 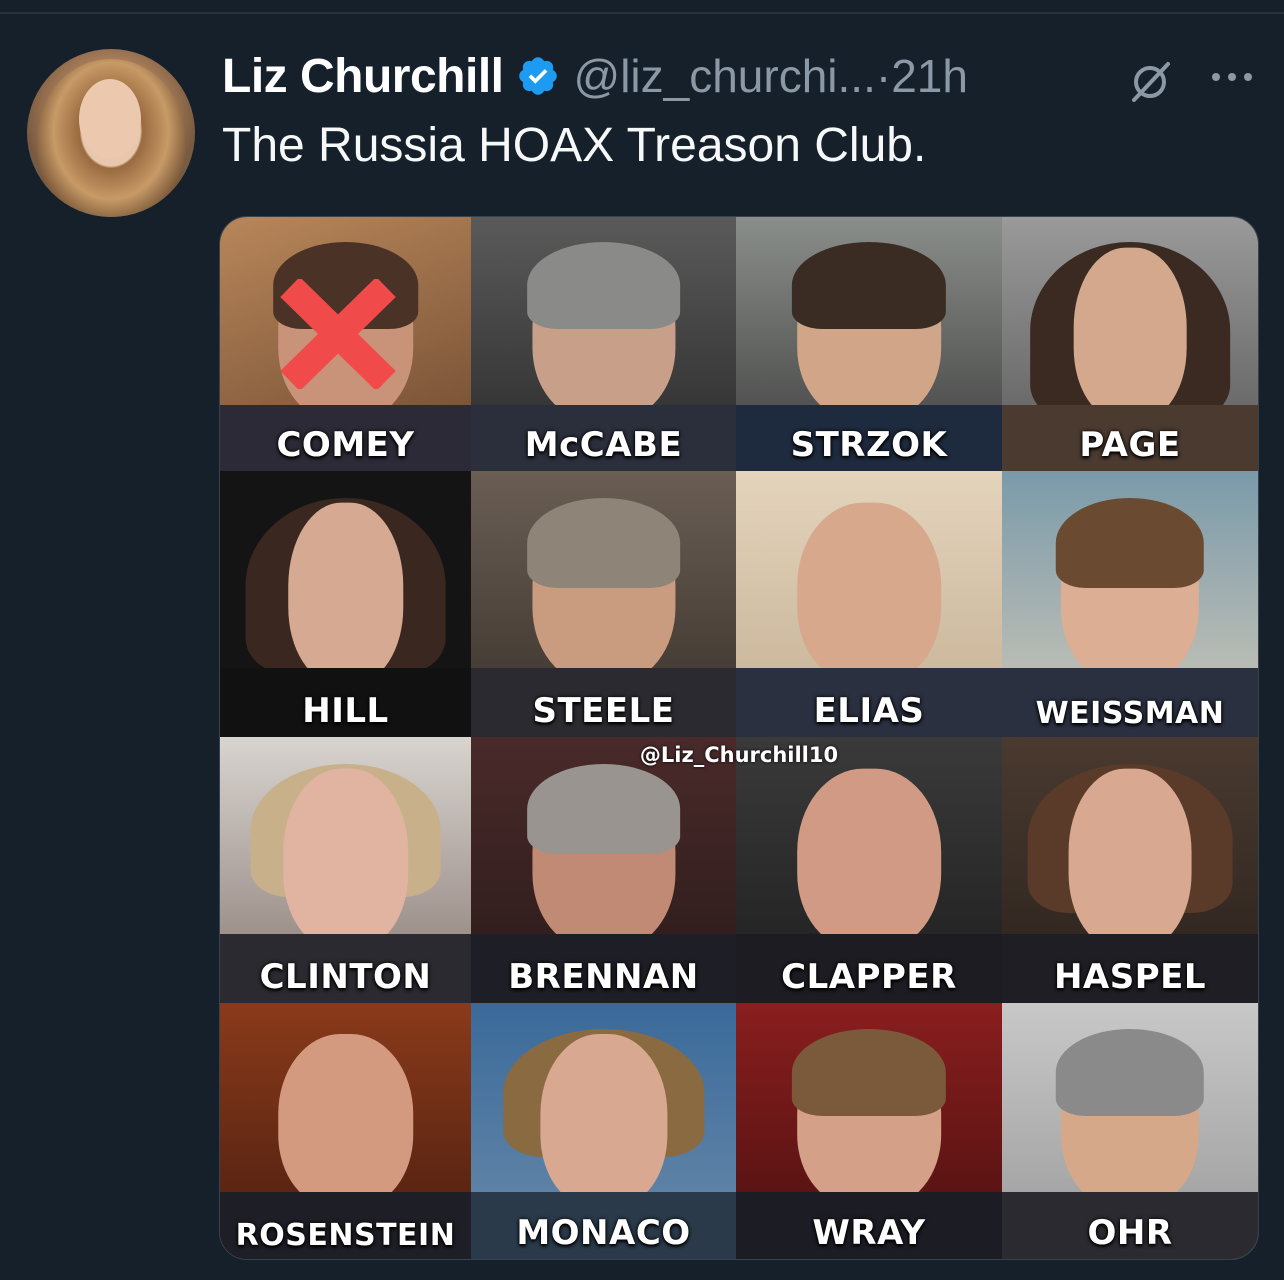 I want to click on portrait-ohr: OHR, so click(x=1130, y=1131).